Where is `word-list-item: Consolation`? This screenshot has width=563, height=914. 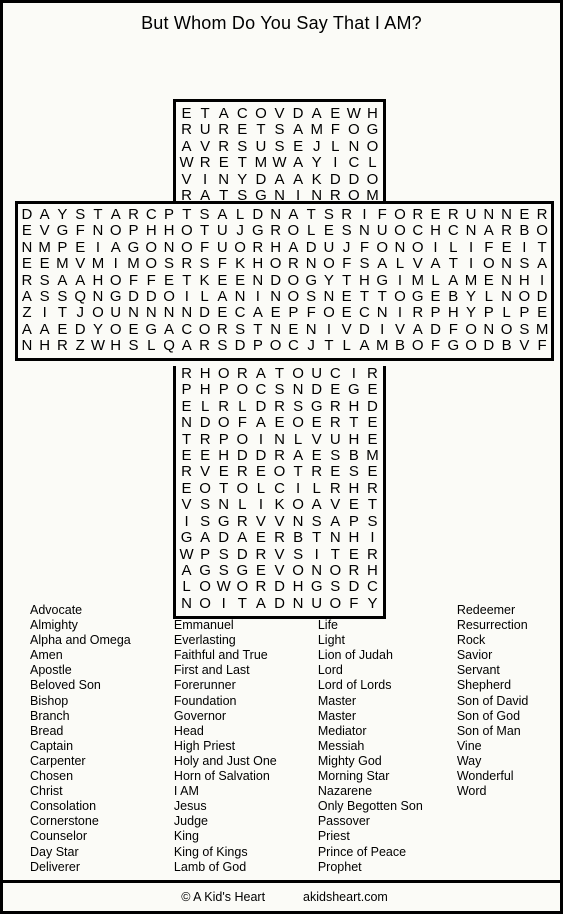 word-list-item: Consolation is located at coordinates (102, 806).